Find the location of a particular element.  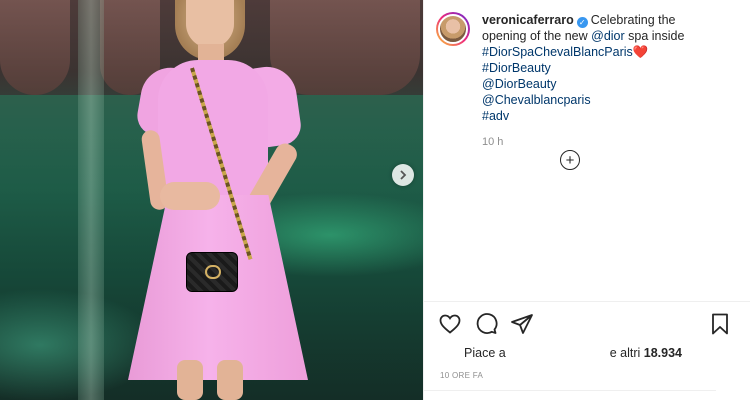

mention-link: @dior is located at coordinates (608, 36).